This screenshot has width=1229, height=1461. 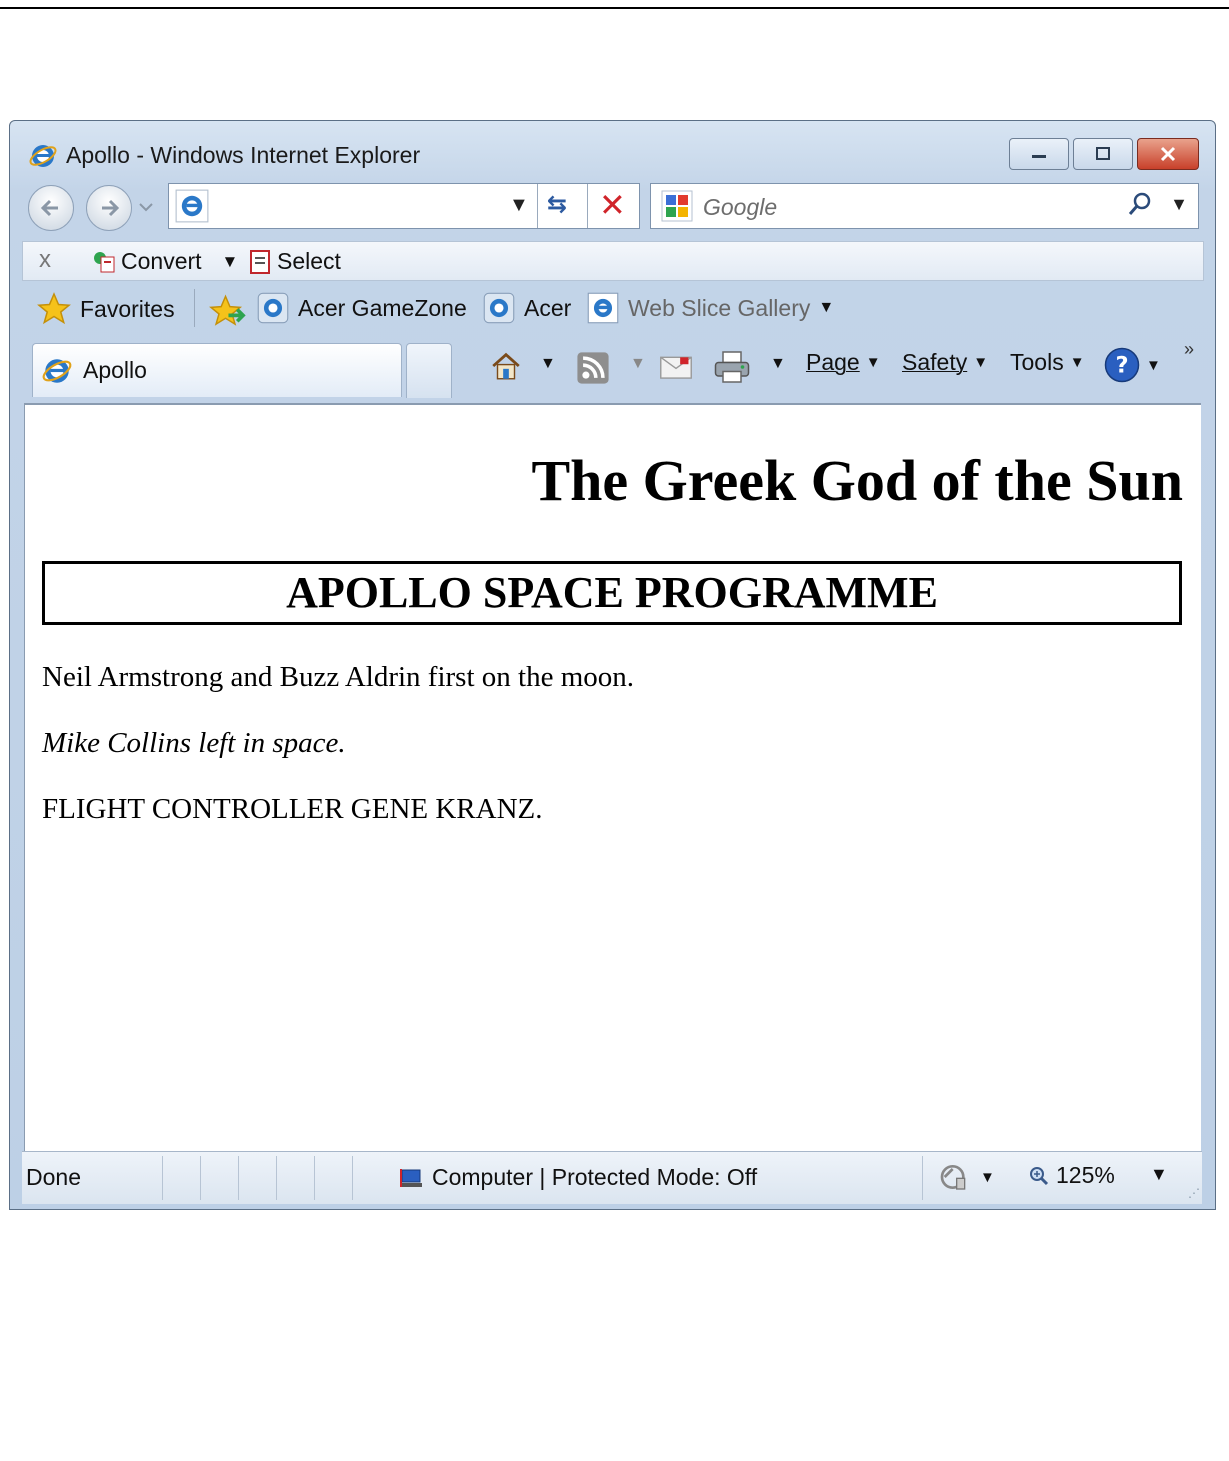 I want to click on search-box: Google ▼, so click(x=924, y=206).